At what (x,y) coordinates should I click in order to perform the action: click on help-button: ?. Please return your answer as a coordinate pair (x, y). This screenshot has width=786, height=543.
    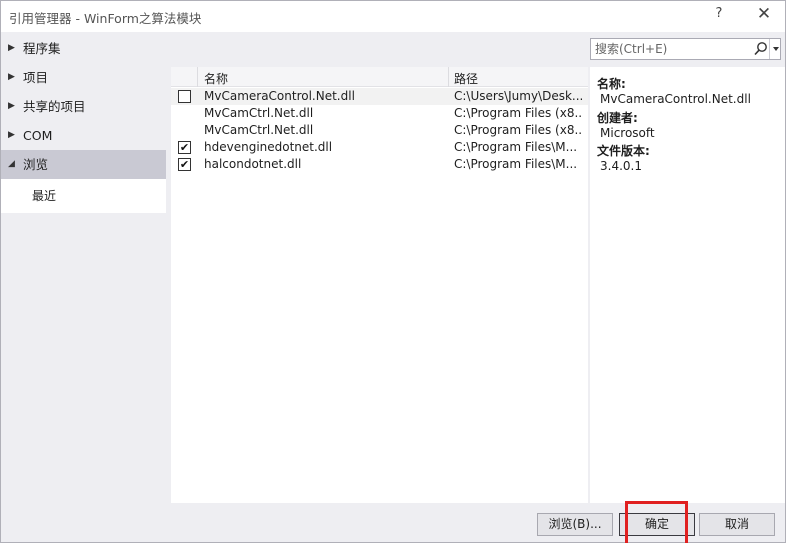
    Looking at the image, I should click on (719, 13).